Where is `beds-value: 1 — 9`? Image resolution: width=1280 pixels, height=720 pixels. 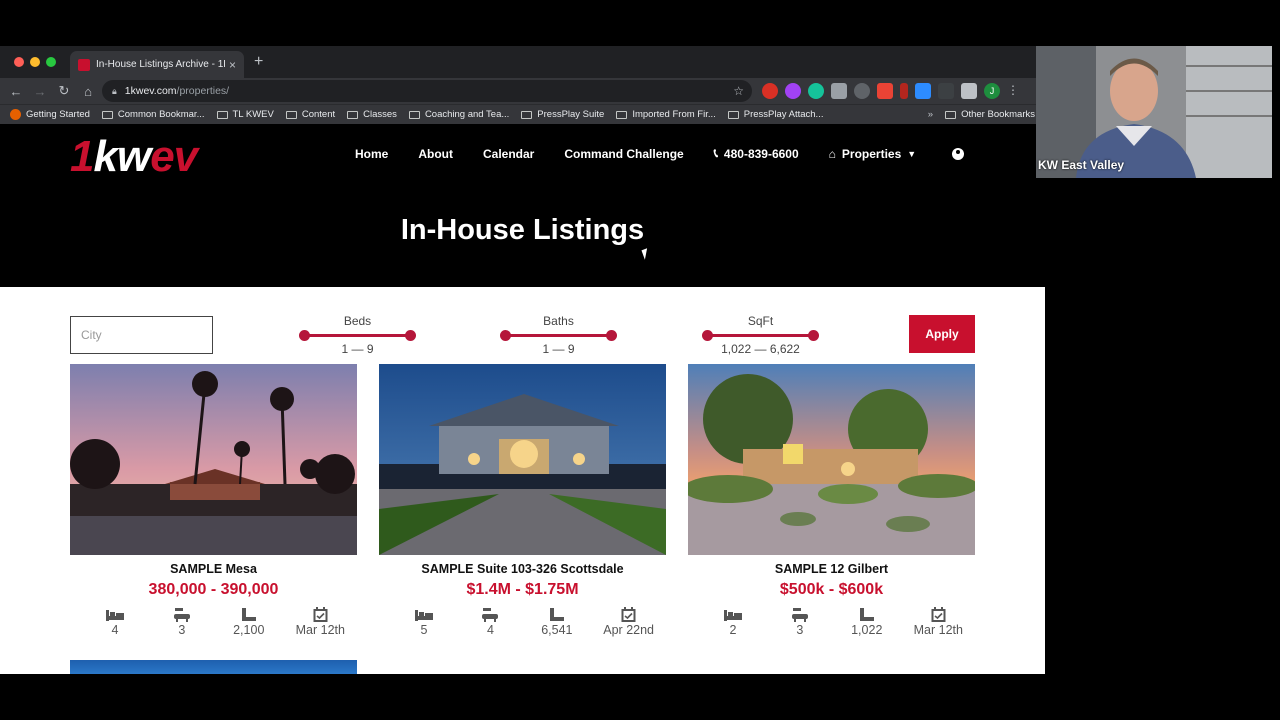 beds-value: 1 — 9 is located at coordinates (357, 349).